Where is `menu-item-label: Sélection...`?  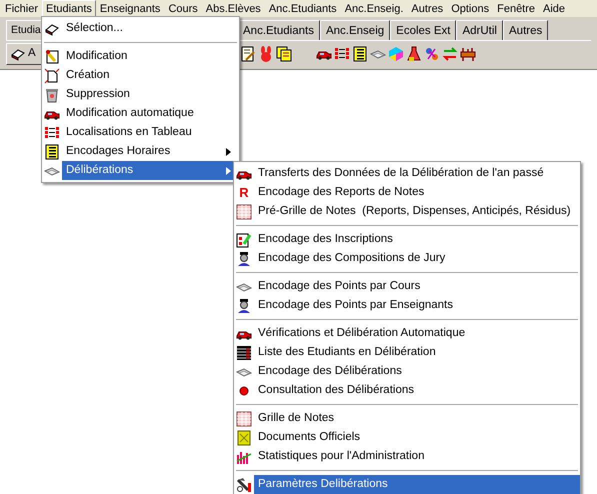
menu-item-label: Sélection... is located at coordinates (94, 28).